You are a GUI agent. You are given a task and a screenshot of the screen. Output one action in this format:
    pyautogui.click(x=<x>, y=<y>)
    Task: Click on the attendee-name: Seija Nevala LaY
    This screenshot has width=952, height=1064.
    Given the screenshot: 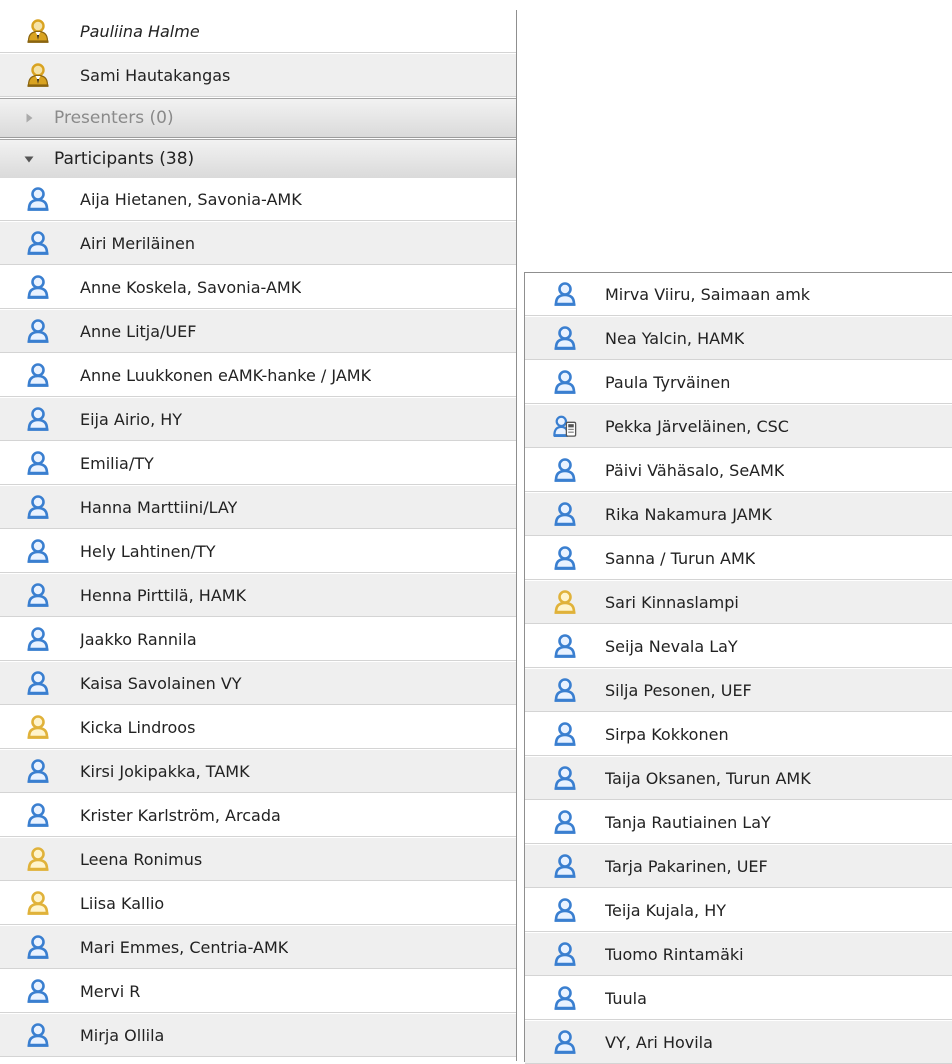 What is the action you would take?
    pyautogui.click(x=671, y=646)
    